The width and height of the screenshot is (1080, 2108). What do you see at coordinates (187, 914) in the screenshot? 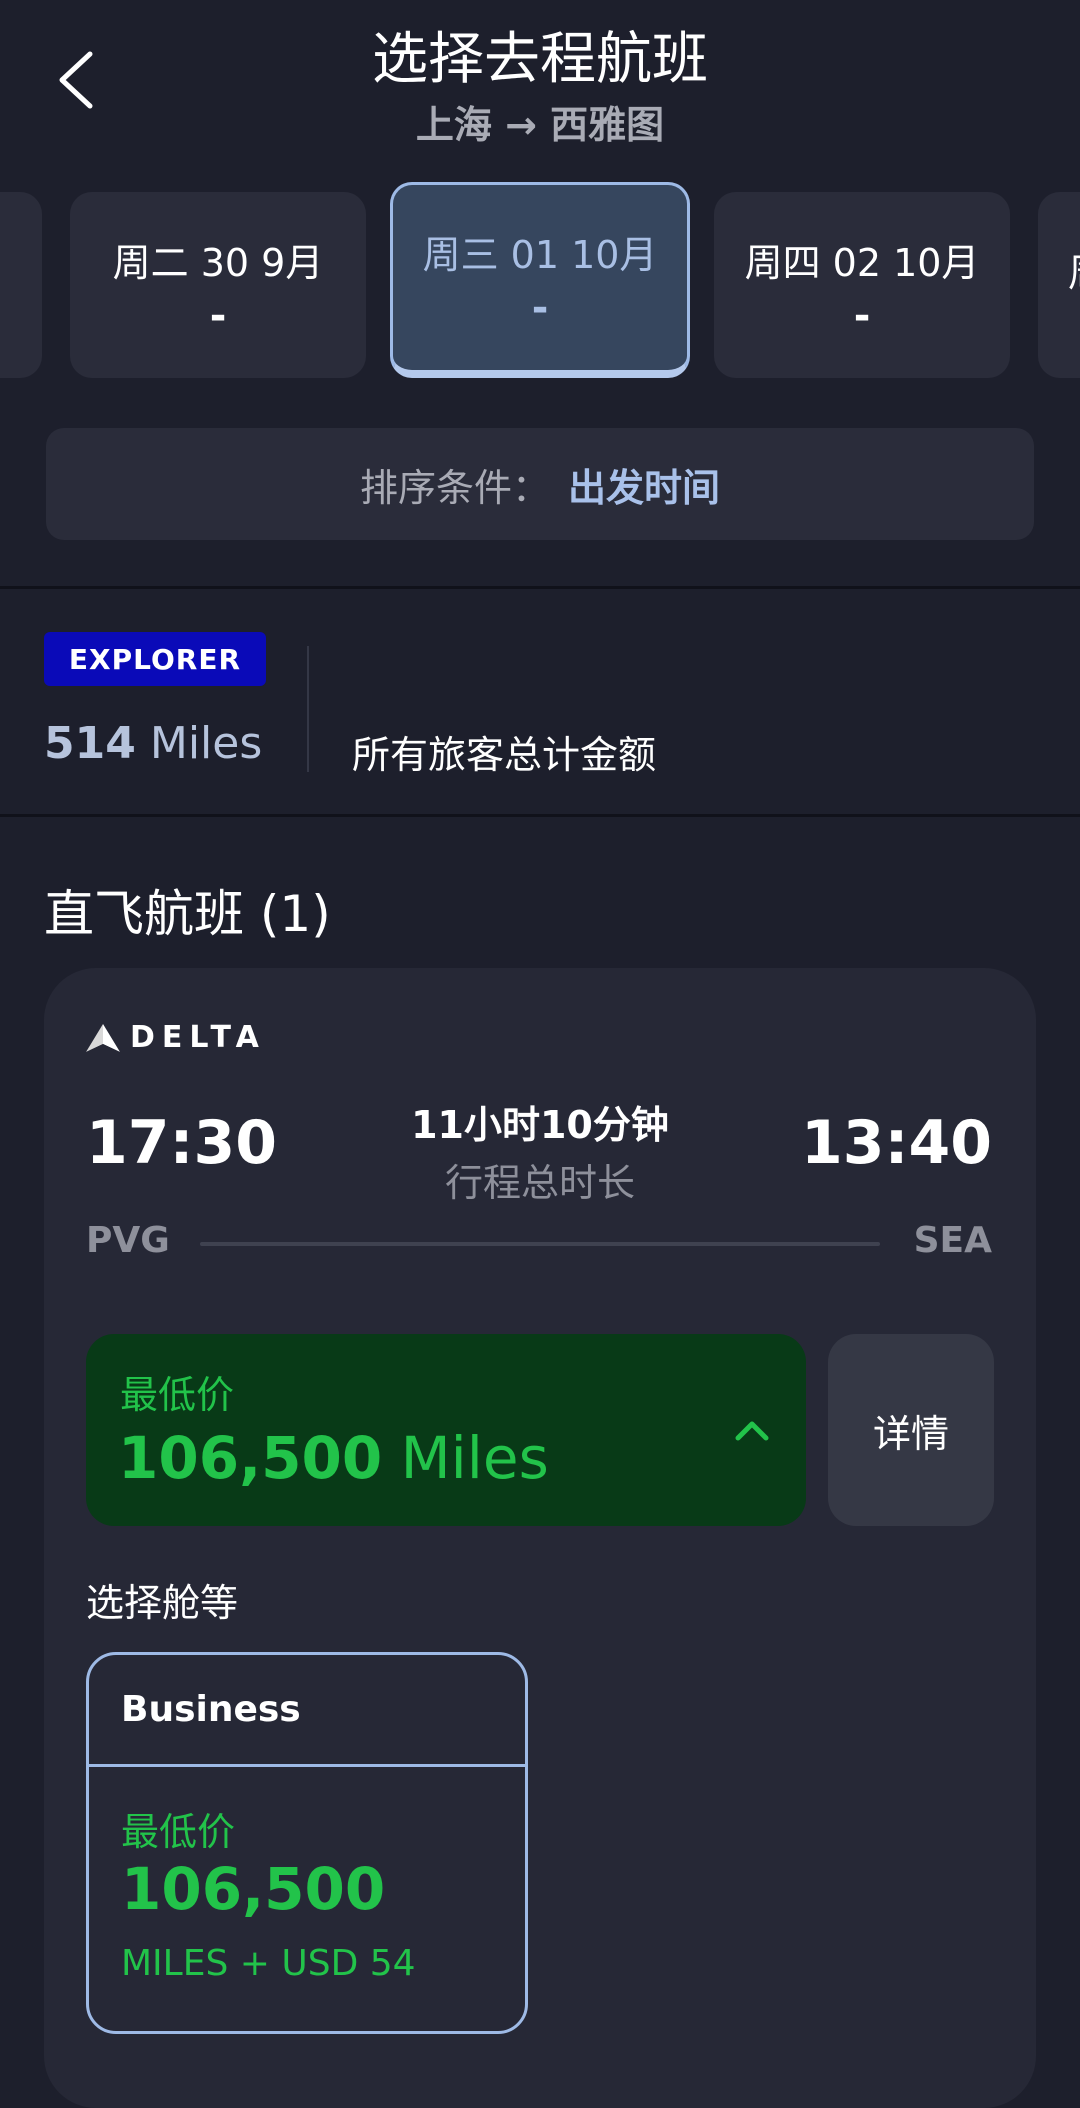
I see `nonstop-section-title: 直飞航班 (1)` at bounding box center [187, 914].